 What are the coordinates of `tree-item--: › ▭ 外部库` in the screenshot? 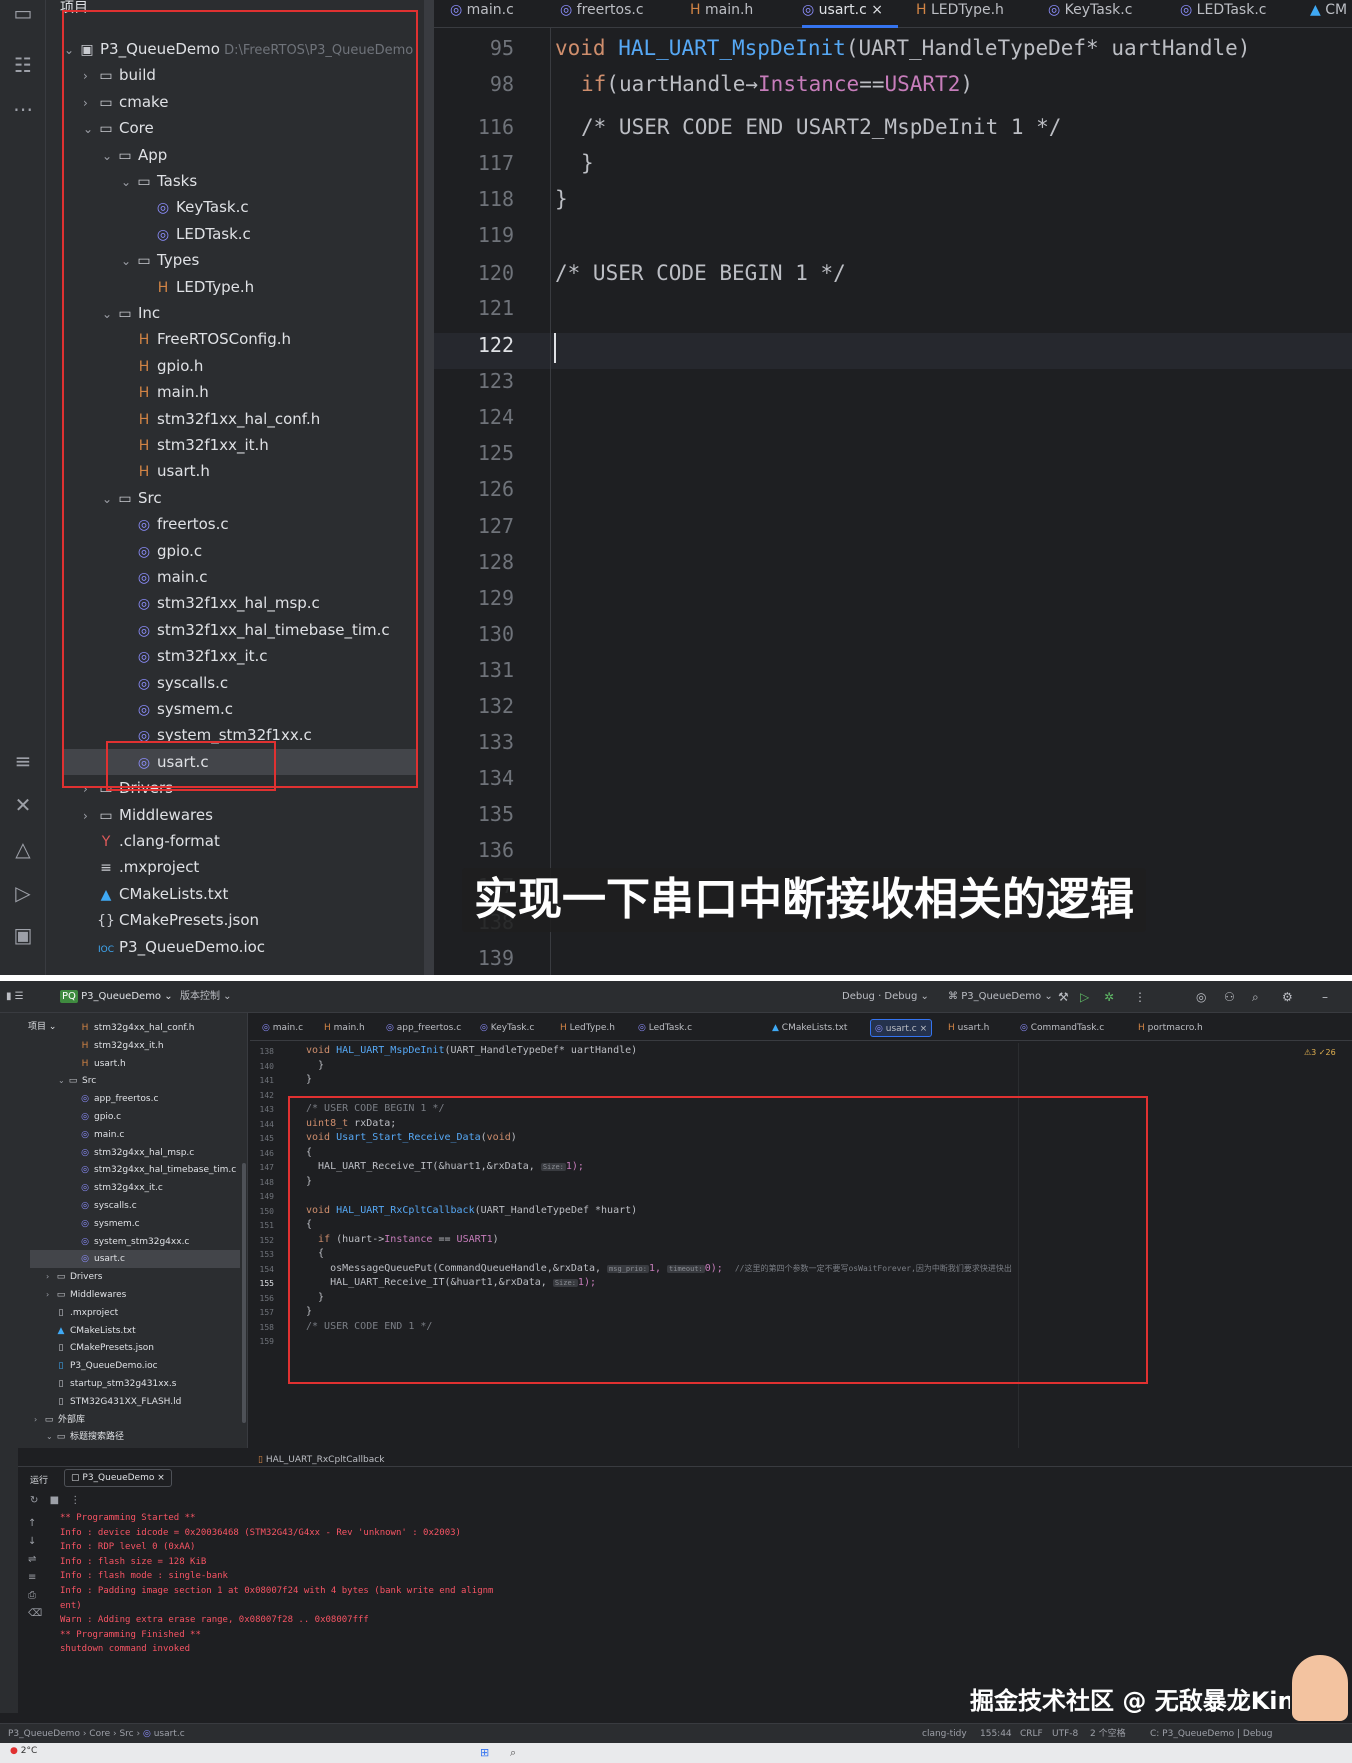 It's located at (59, 1420).